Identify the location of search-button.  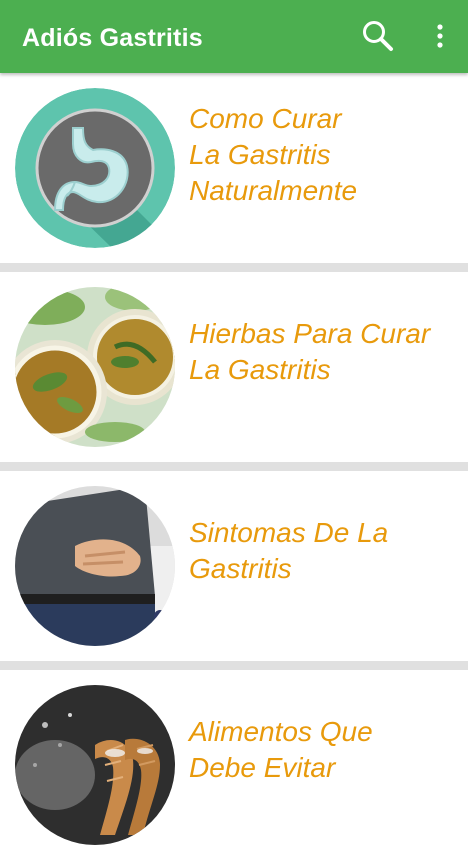
(378, 36).